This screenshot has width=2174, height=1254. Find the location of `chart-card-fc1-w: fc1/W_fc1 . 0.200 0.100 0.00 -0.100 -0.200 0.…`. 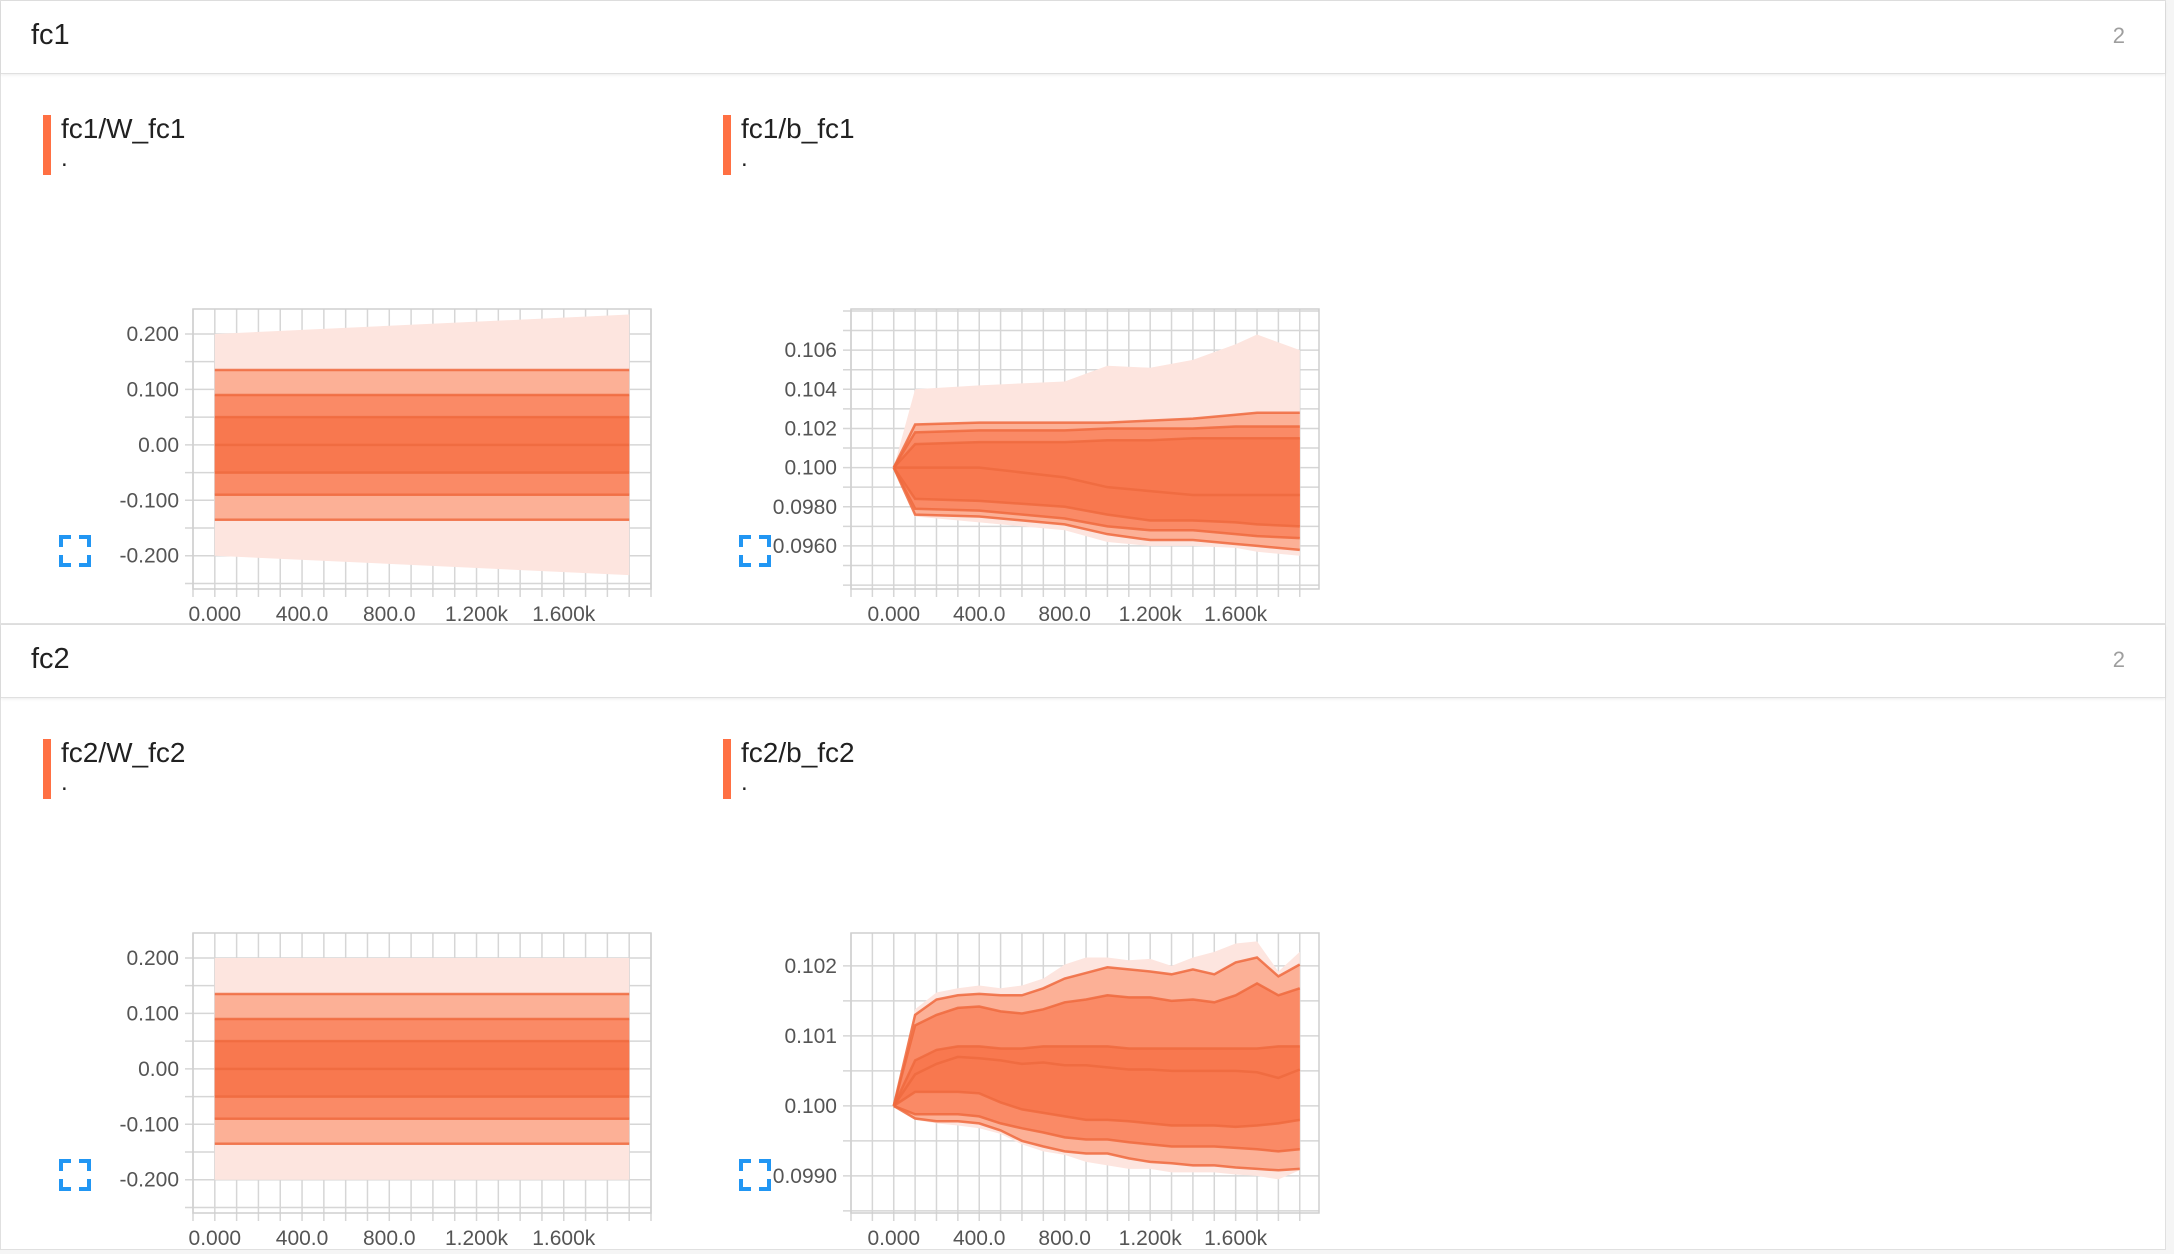

chart-card-fc1-w: fc1/W_fc1 . 0.200 0.100 0.00 -0.100 -0.200 0.… is located at coordinates (363, 369).